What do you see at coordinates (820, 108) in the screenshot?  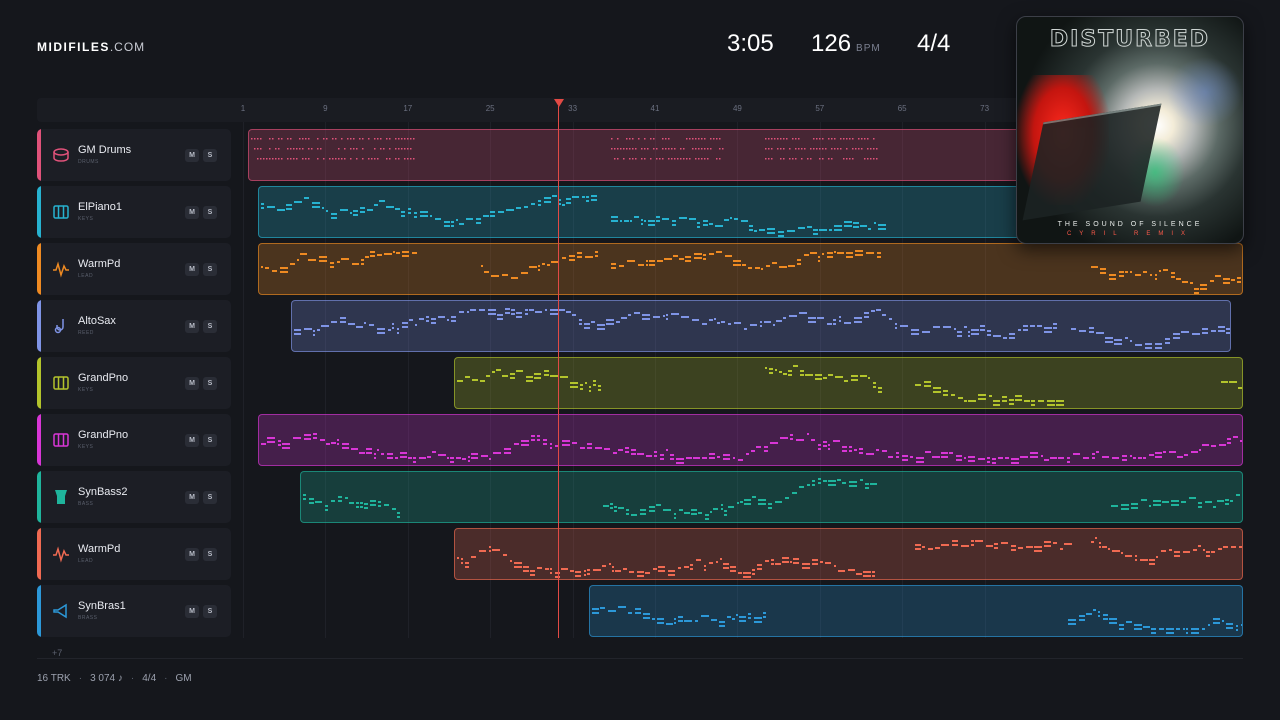 I see `ruler-tick: 57` at bounding box center [820, 108].